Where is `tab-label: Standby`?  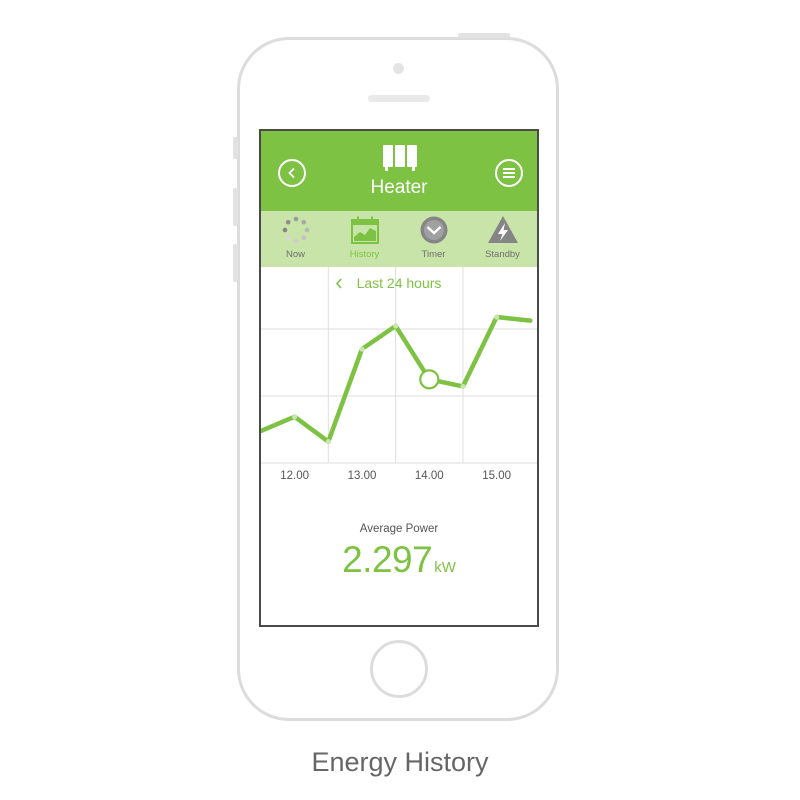
tab-label: Standby is located at coordinates (502, 254).